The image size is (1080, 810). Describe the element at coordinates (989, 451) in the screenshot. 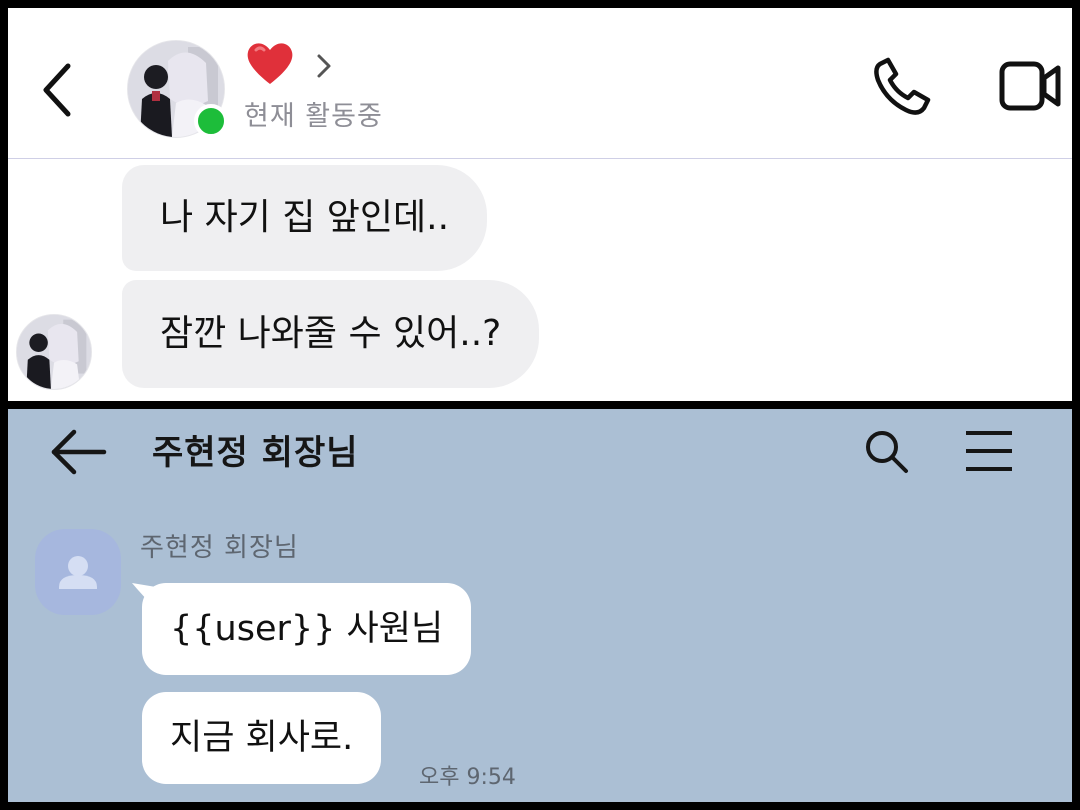

I see `menu-icon` at that location.